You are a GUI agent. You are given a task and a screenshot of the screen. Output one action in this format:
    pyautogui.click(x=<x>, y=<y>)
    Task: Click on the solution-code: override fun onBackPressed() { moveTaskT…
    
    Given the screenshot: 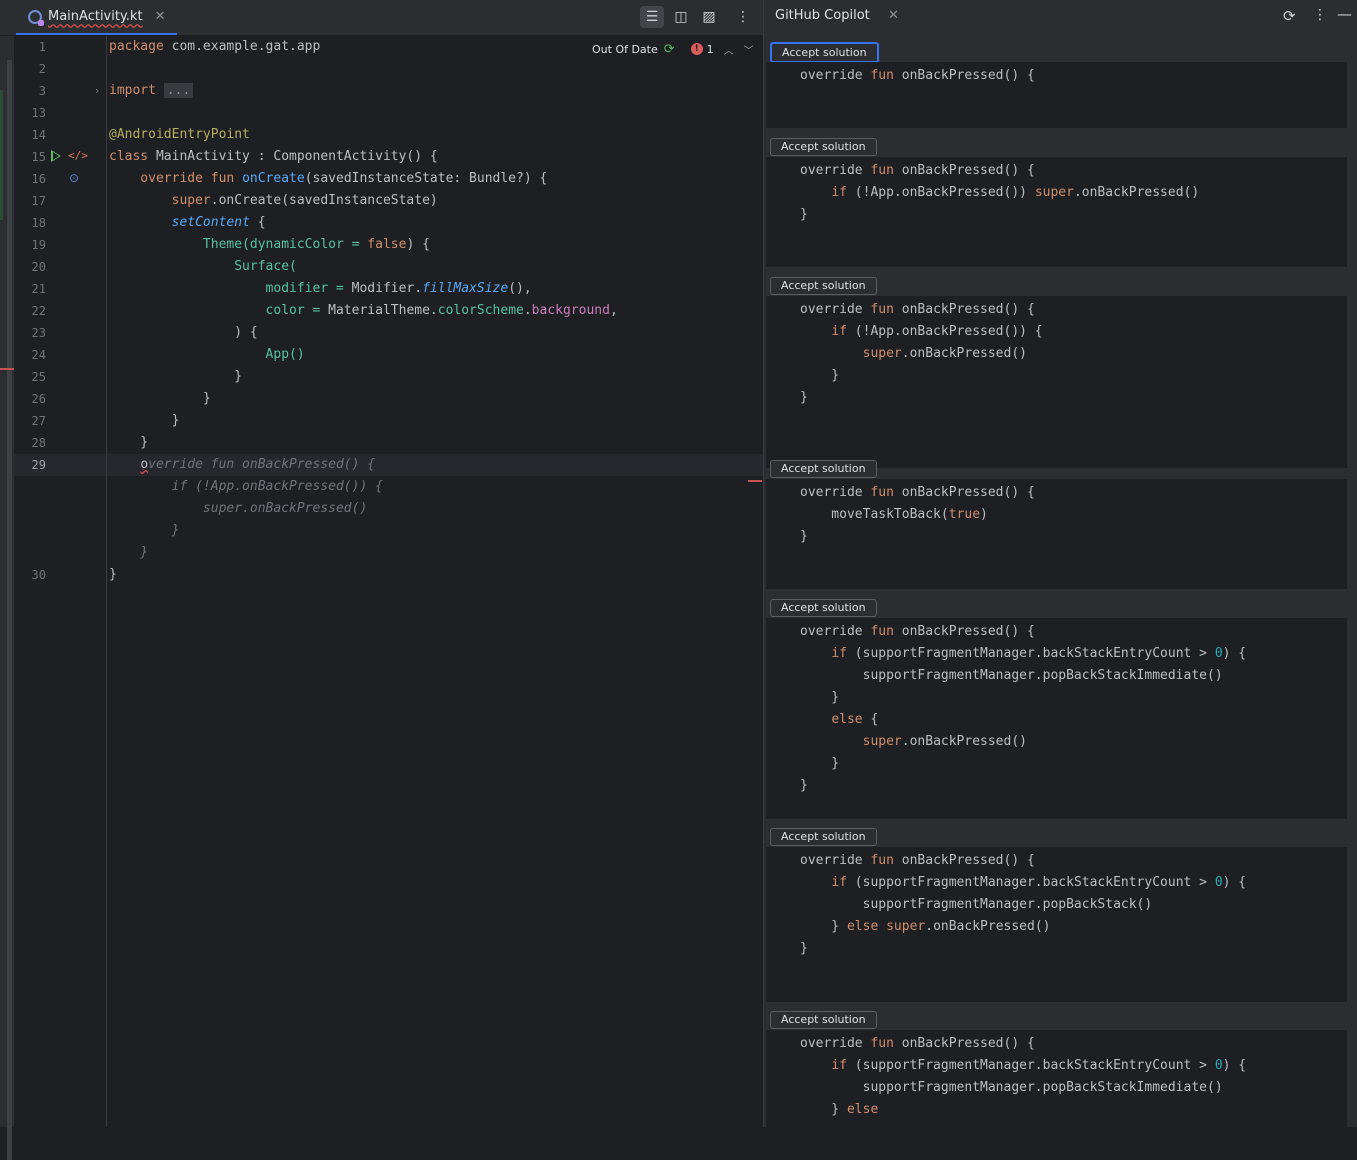 What is the action you would take?
    pyautogui.click(x=1056, y=534)
    